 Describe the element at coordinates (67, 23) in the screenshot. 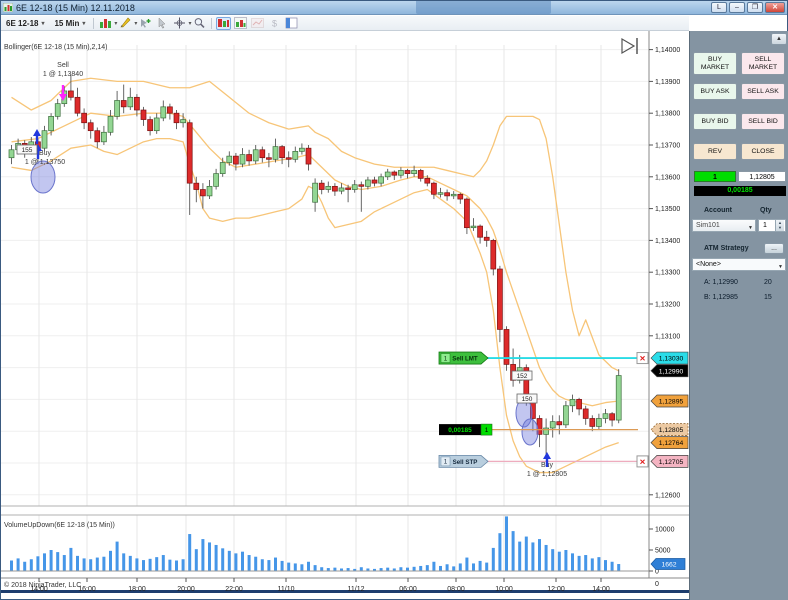

I see `interval-selector-label: 15 Min` at that location.